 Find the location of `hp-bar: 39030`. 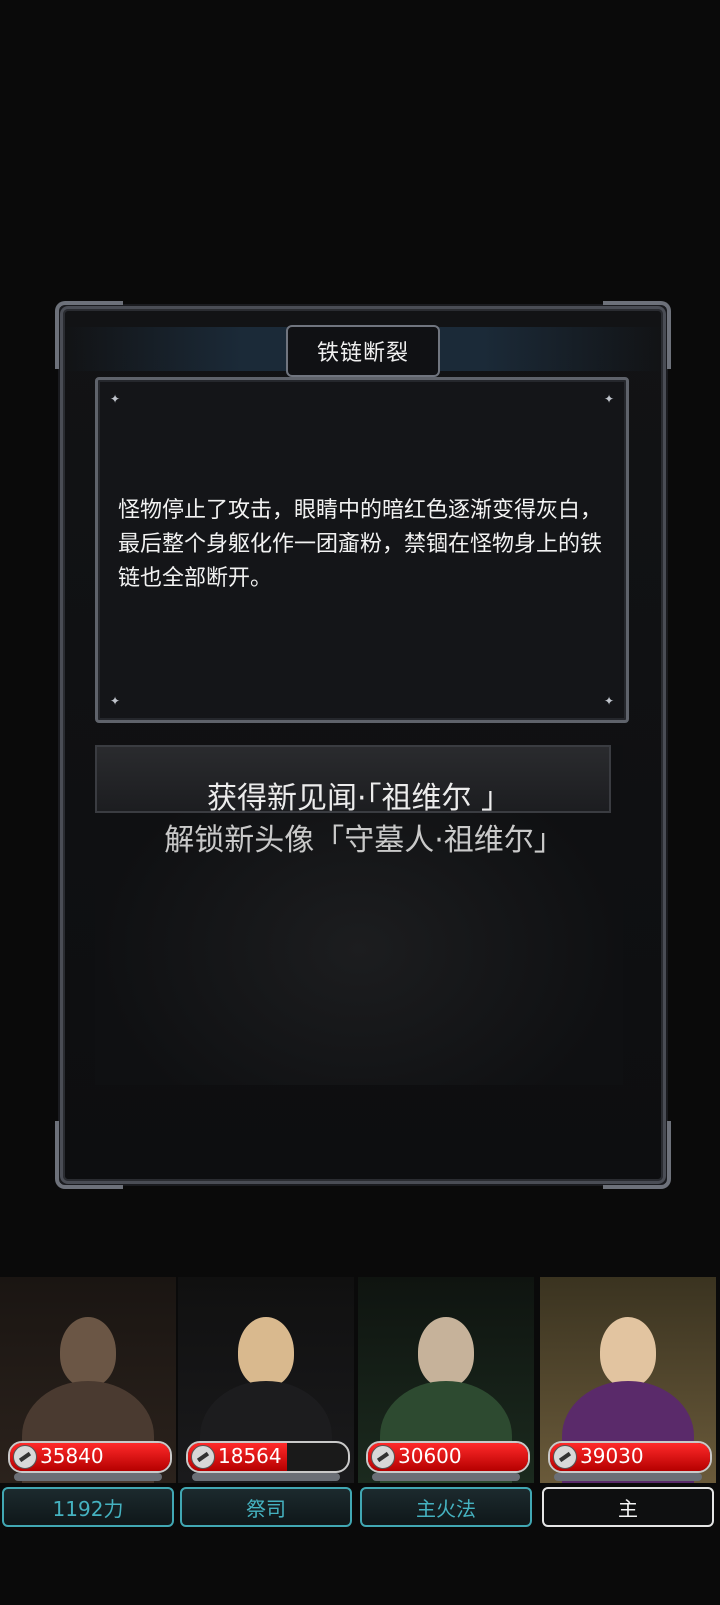

hp-bar: 39030 is located at coordinates (630, 1457).